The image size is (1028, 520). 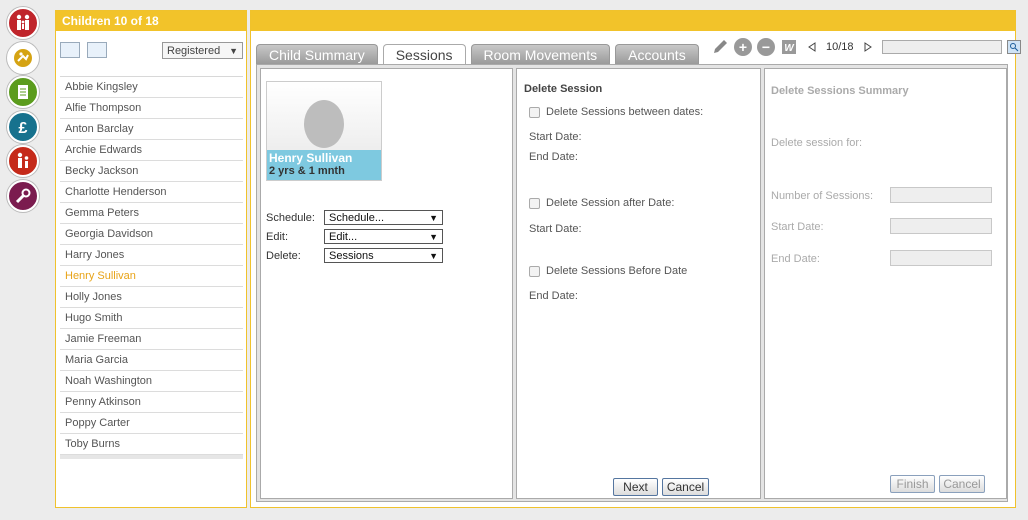 What do you see at coordinates (534, 271) in the screenshot?
I see `before-date-checkbox` at bounding box center [534, 271].